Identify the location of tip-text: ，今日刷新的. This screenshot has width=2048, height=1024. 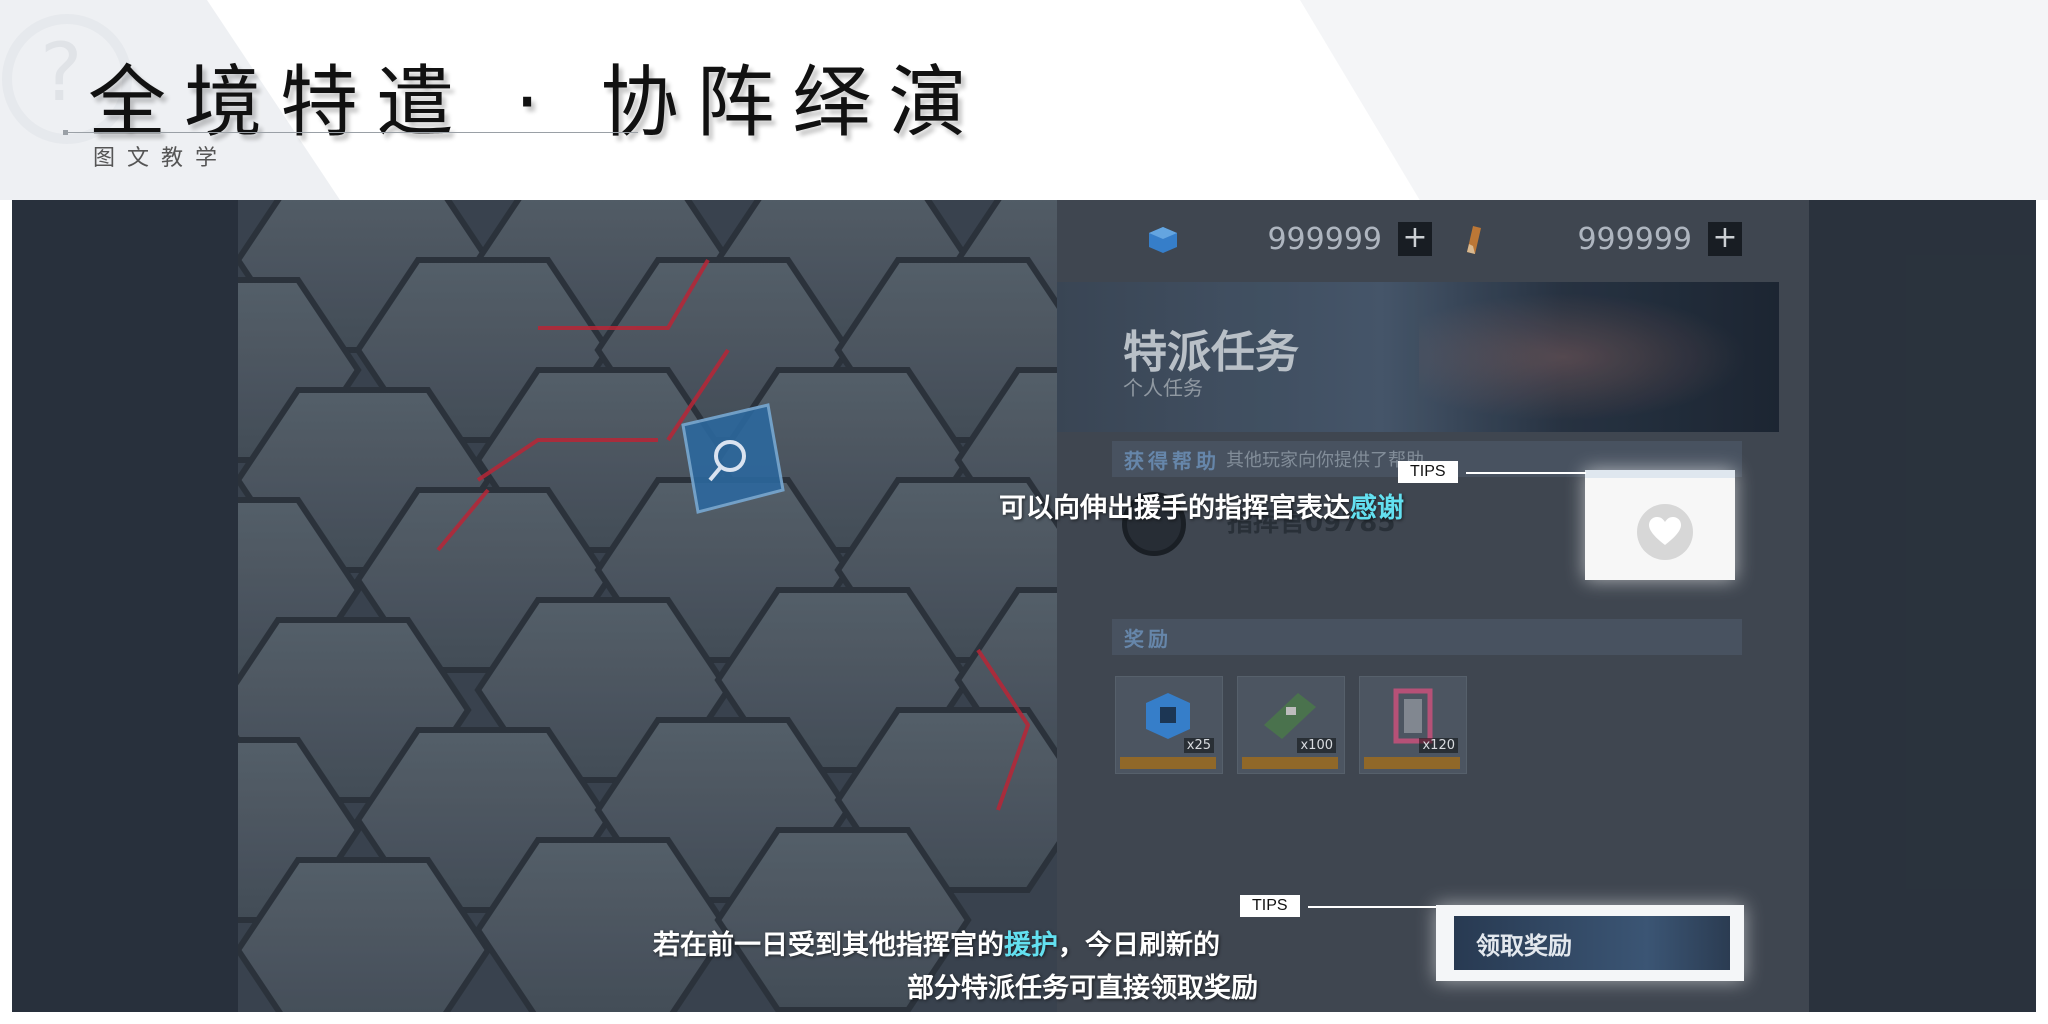
(1139, 945).